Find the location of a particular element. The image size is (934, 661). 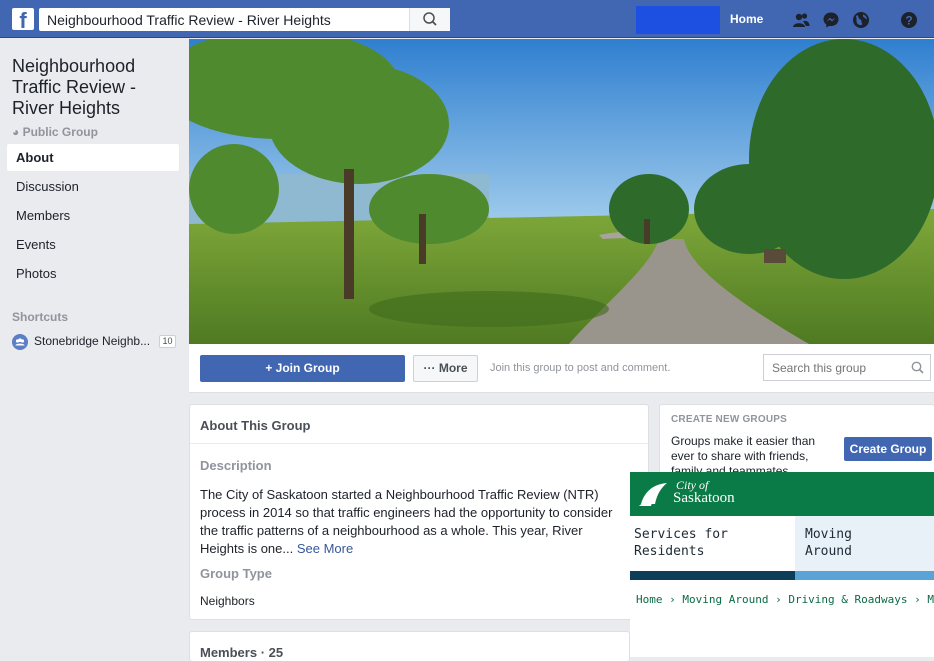

group-search-box is located at coordinates (847, 367).